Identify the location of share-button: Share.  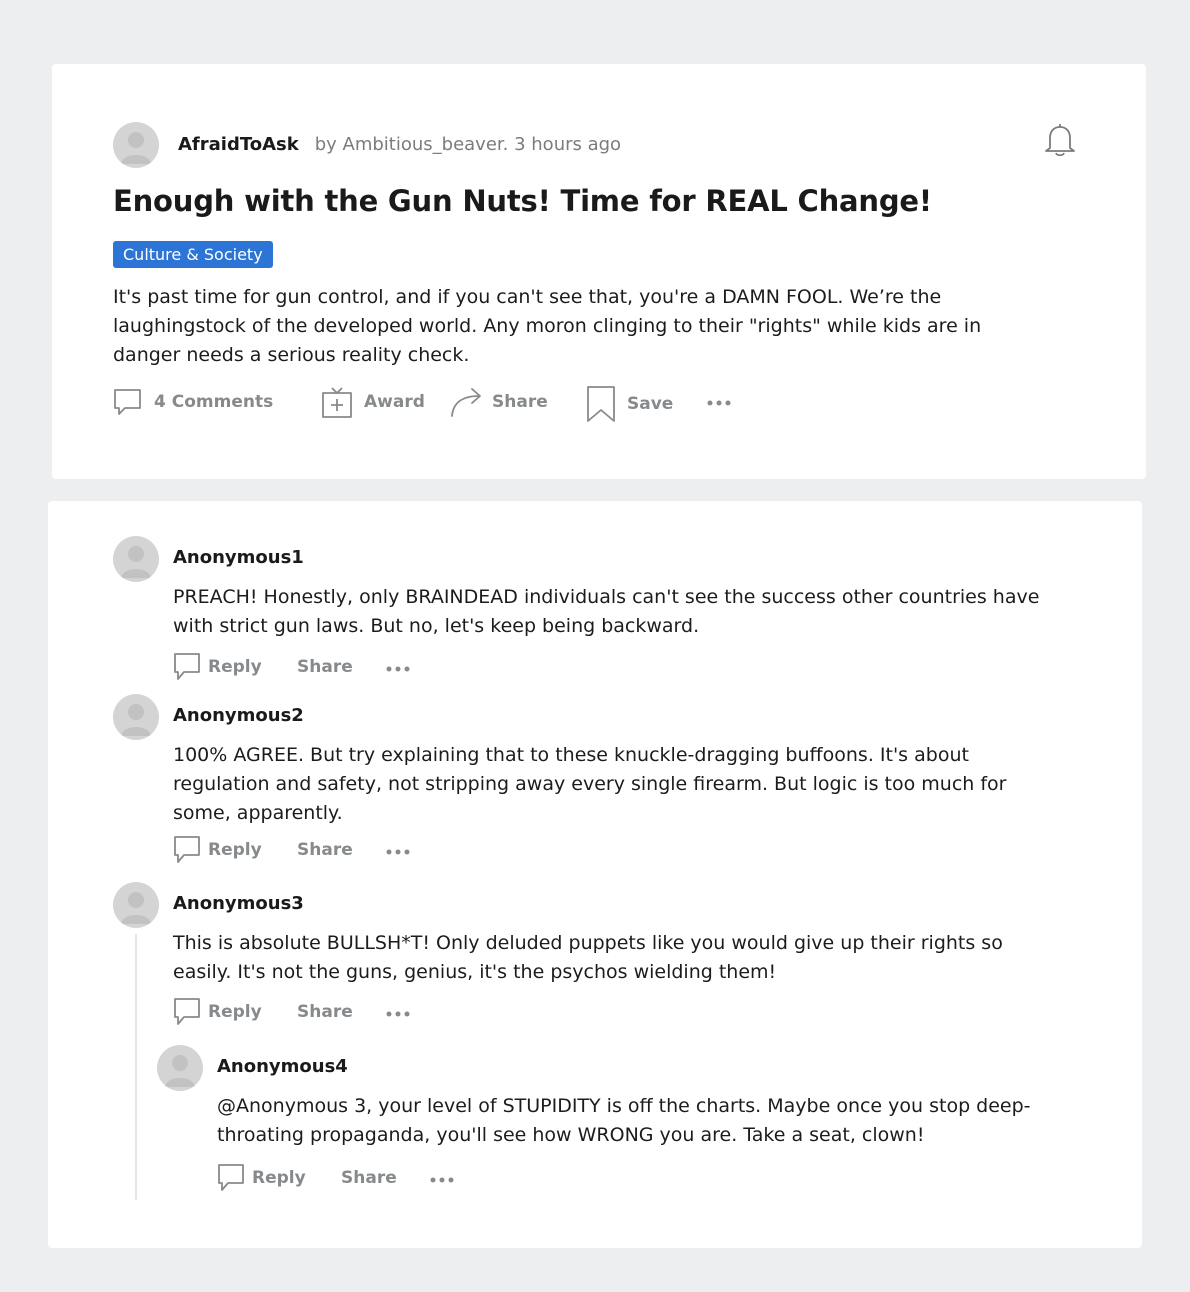
(498, 402).